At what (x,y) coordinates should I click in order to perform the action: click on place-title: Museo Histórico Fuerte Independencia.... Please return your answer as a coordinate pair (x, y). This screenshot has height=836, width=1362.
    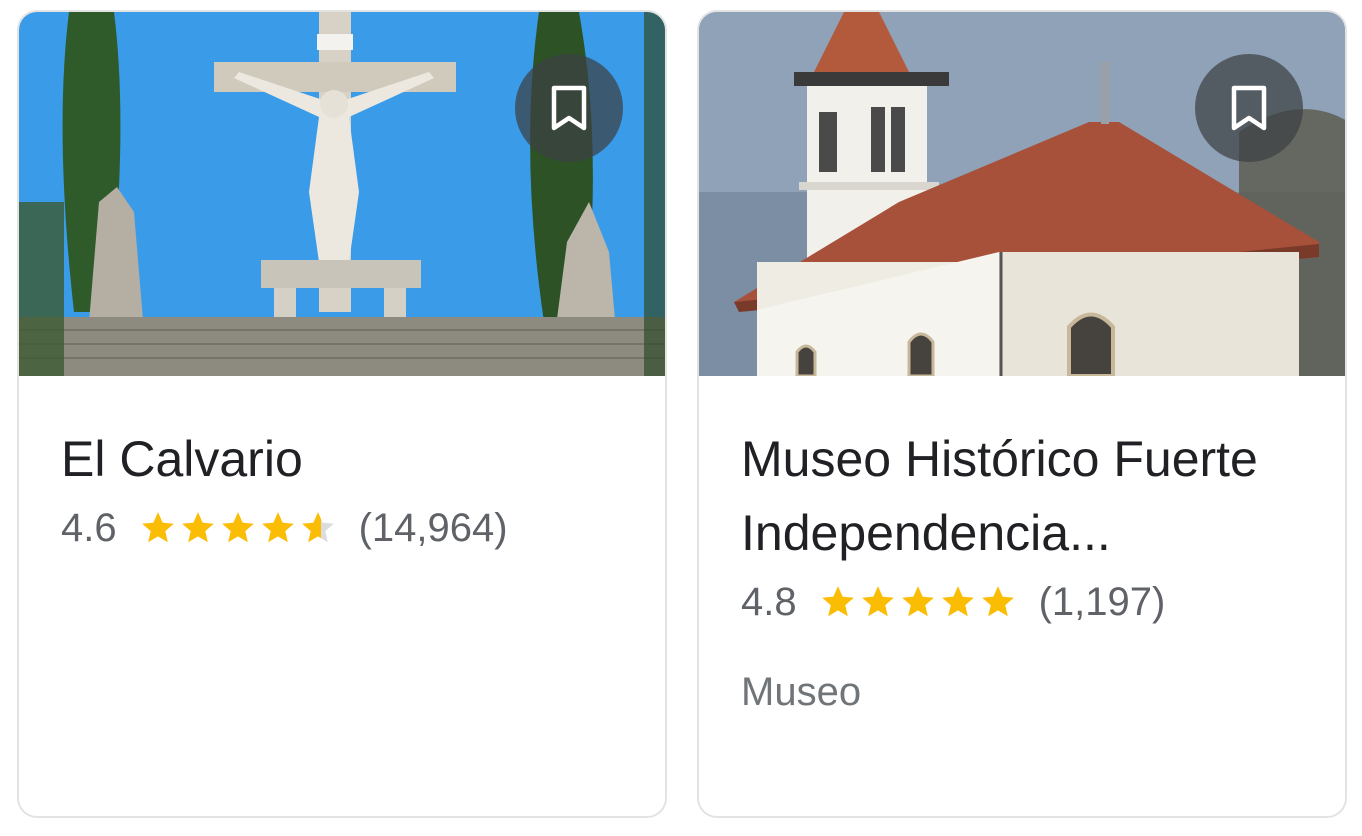
    Looking at the image, I should click on (1028, 496).